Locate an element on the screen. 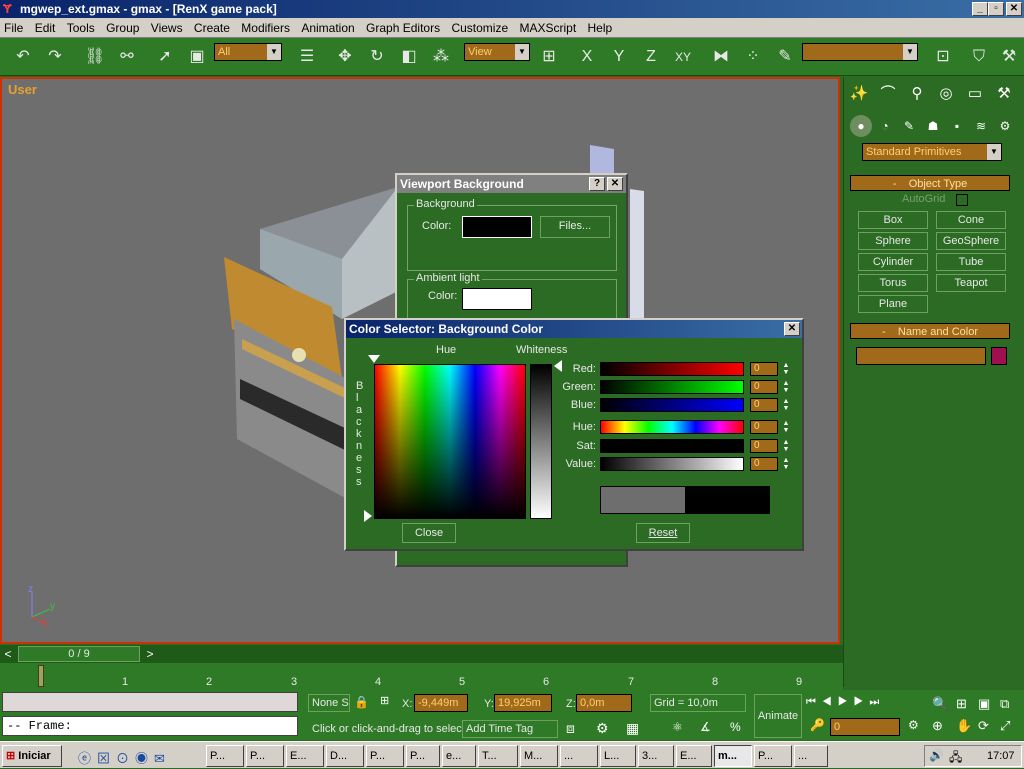 The height and width of the screenshot is (769, 1024). utilities-tab-hammer-icon: ⚒ is located at coordinates (1004, 94).